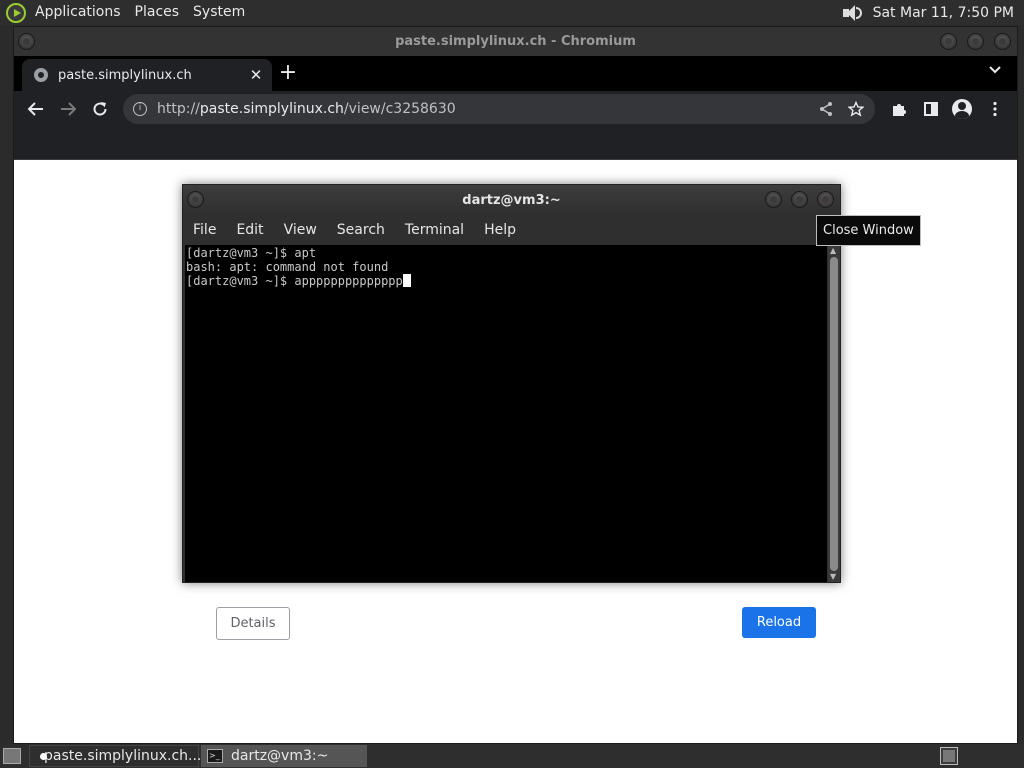 This screenshot has width=1024, height=768. What do you see at coordinates (515, 73) in the screenshot?
I see `tab-strip: paste.simplylinux.ch ✕ +` at bounding box center [515, 73].